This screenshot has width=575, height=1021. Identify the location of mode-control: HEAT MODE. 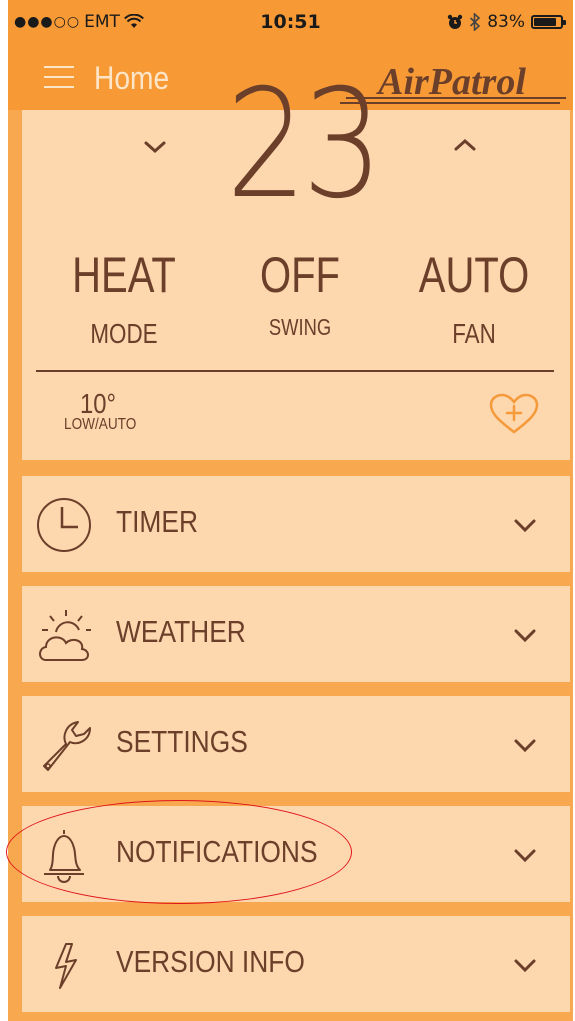
(124, 300).